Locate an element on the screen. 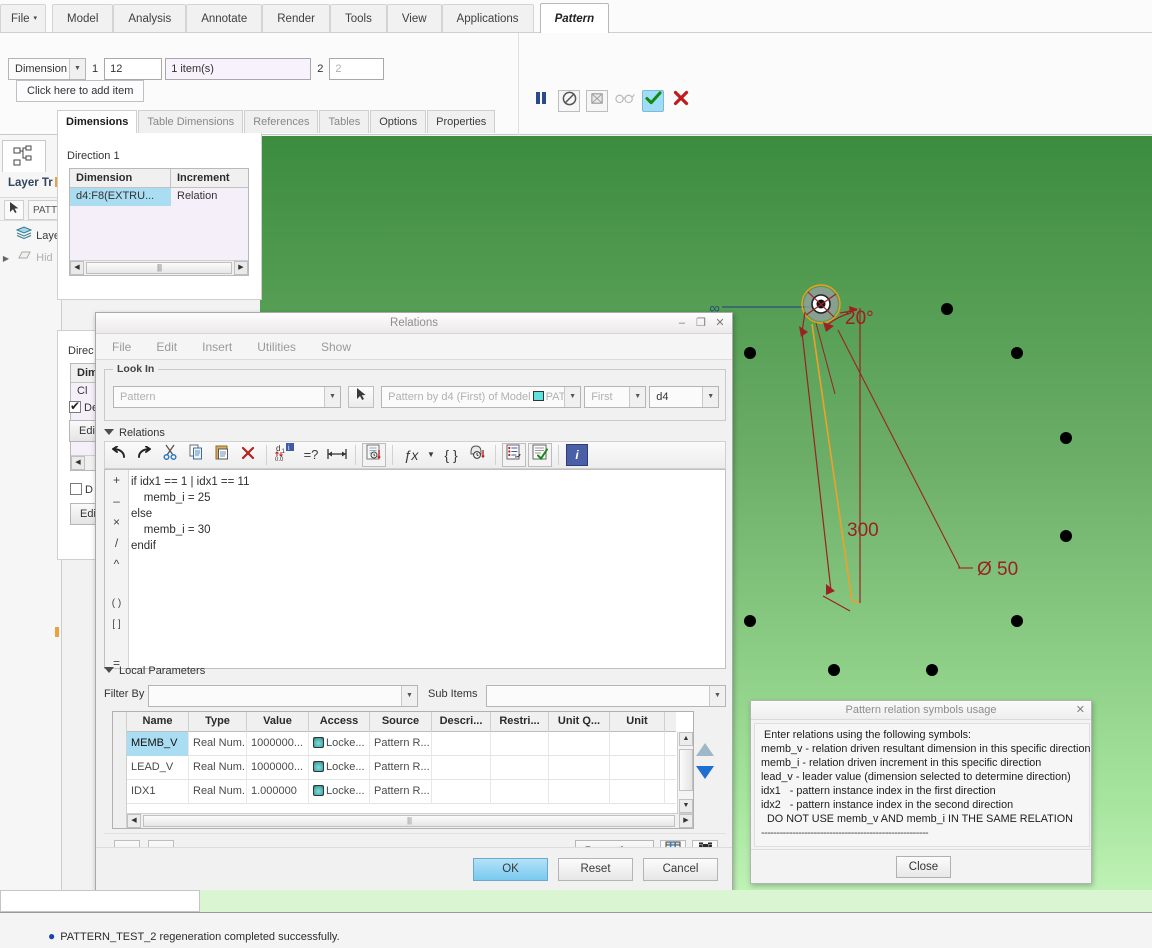 This screenshot has width=1152, height=948. verify-relations-icon: =? is located at coordinates (311, 455).